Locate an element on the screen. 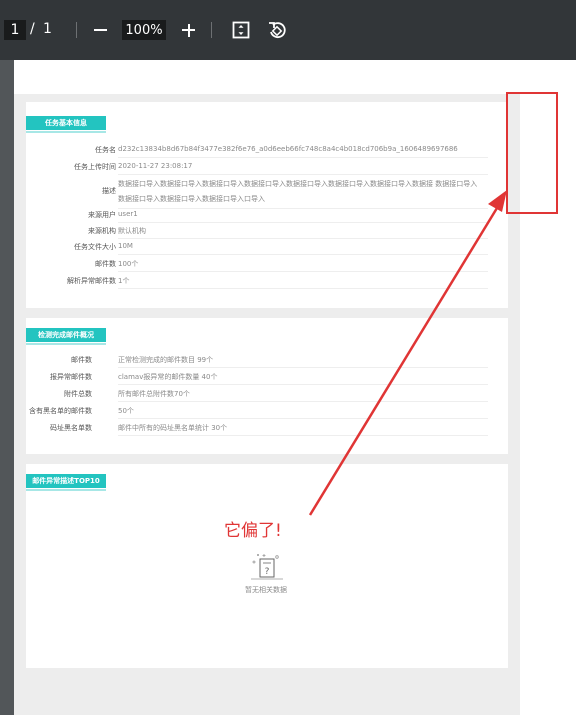 This screenshot has width=576, height=715. info-row: 任务上传时间 2020-11-27 23:08:17 is located at coordinates (257, 166).